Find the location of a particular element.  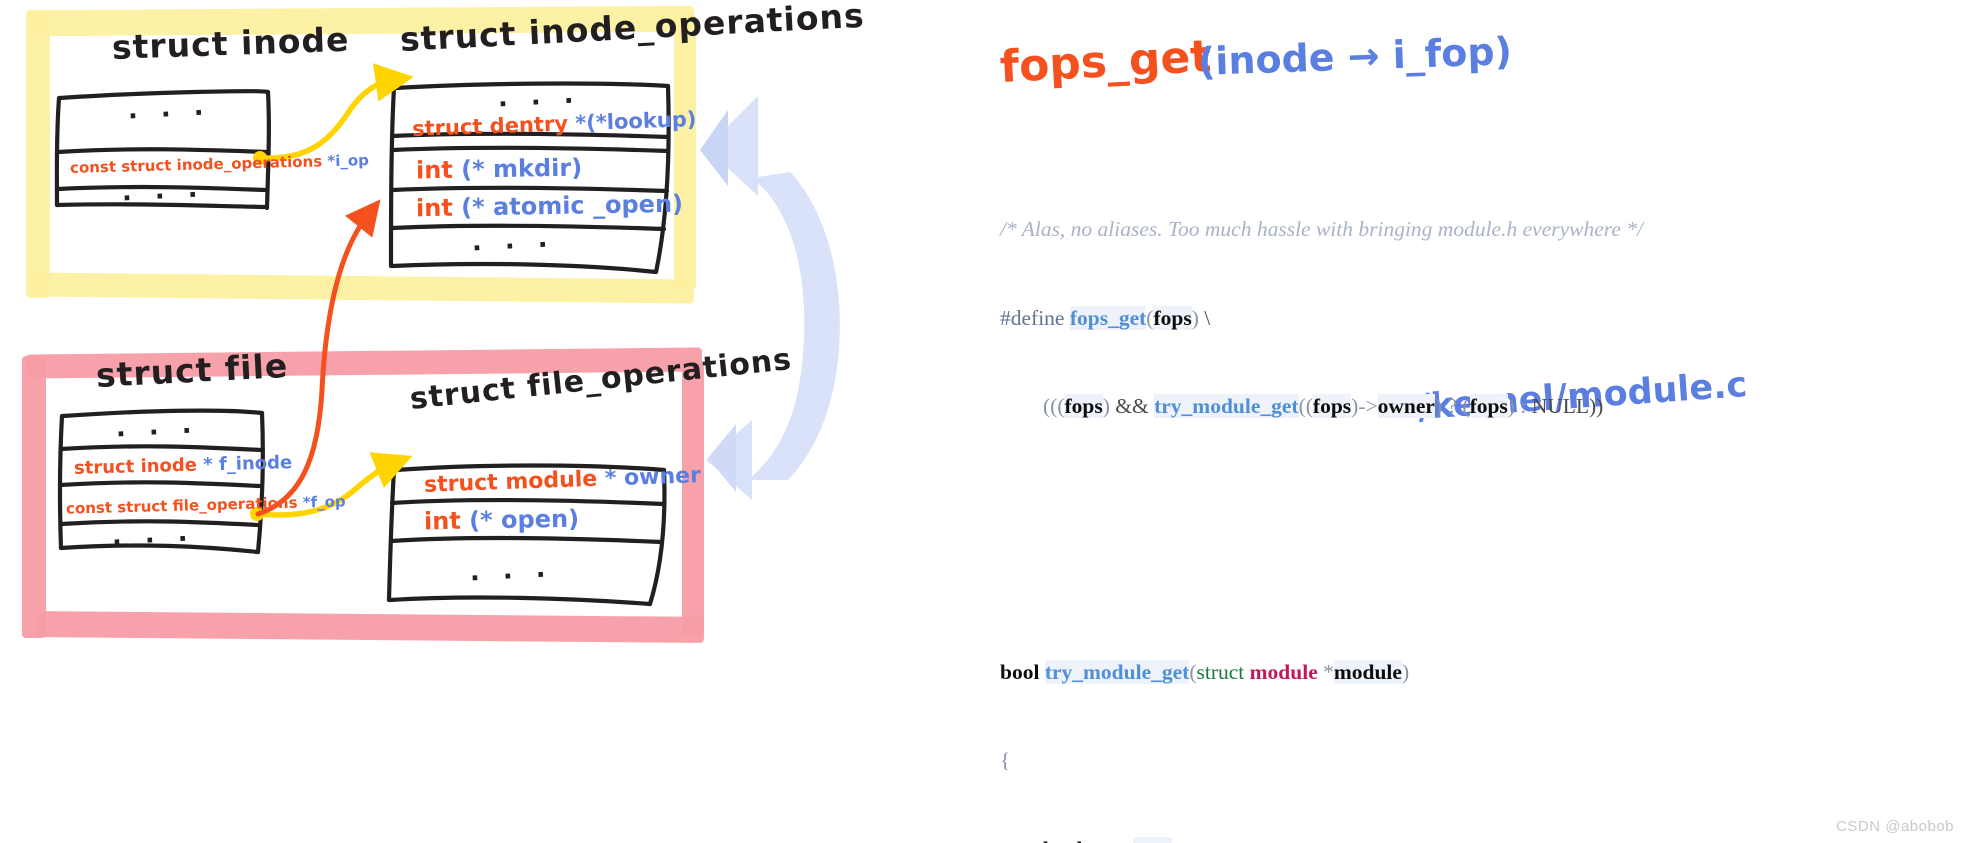

code-line: #define fops_get(fops) \ is located at coordinates (1105, 317).